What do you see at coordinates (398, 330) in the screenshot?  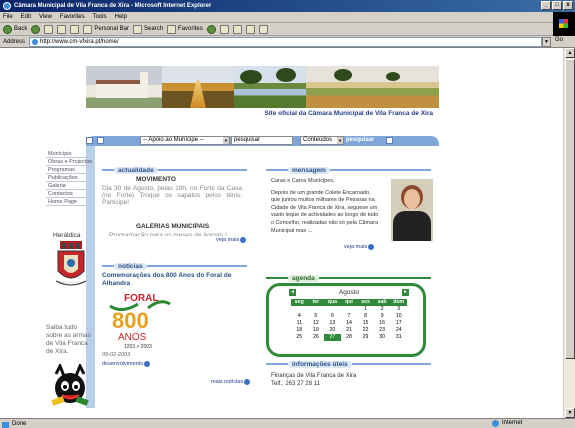 I see `calendar-date: 24` at bounding box center [398, 330].